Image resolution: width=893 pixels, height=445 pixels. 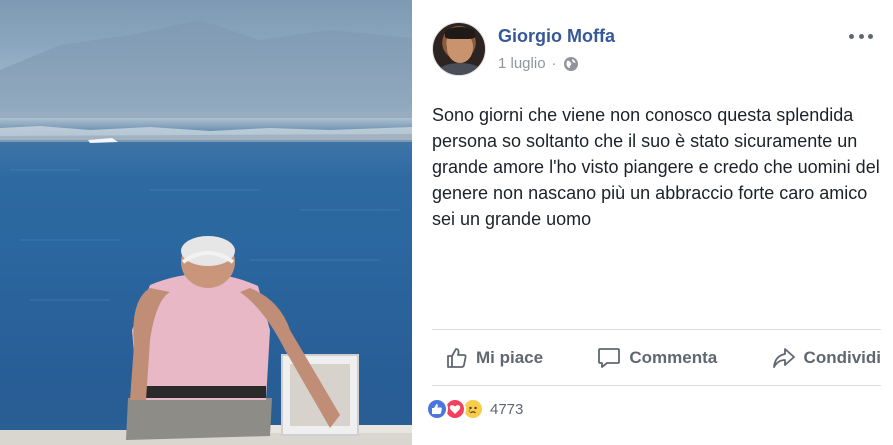 What do you see at coordinates (522, 63) in the screenshot?
I see `post-date: 1 luglio` at bounding box center [522, 63].